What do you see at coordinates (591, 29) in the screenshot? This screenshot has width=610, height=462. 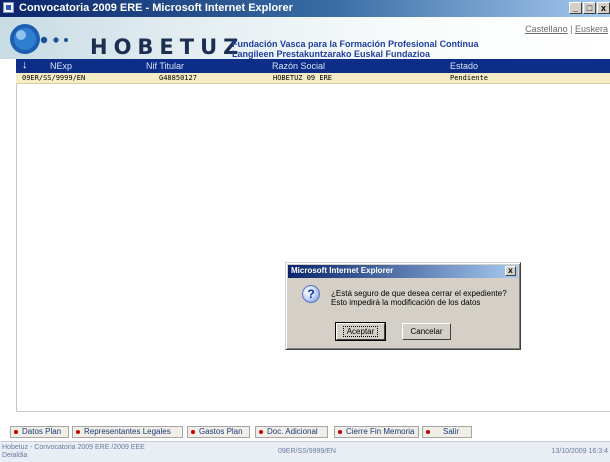 I see `lang-euskera-link: Euskera` at bounding box center [591, 29].